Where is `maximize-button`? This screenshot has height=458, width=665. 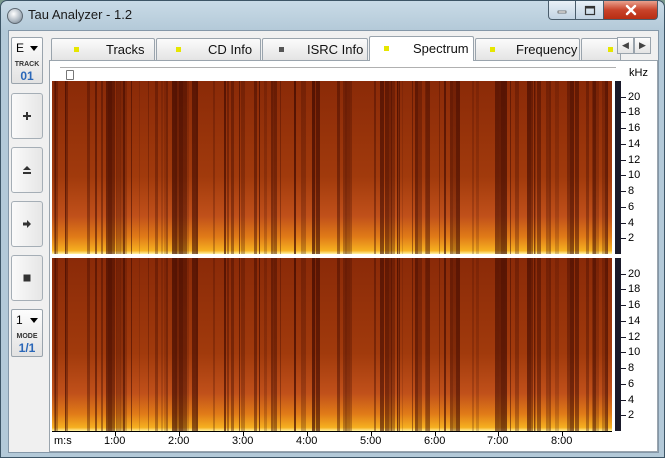 maximize-button is located at coordinates (590, 10).